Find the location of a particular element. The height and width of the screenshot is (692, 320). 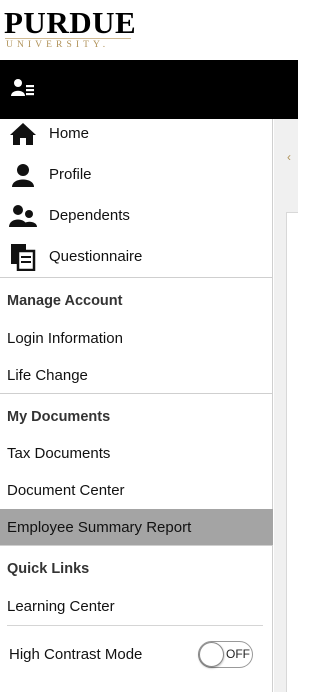

dependents-icon is located at coordinates (23, 216).